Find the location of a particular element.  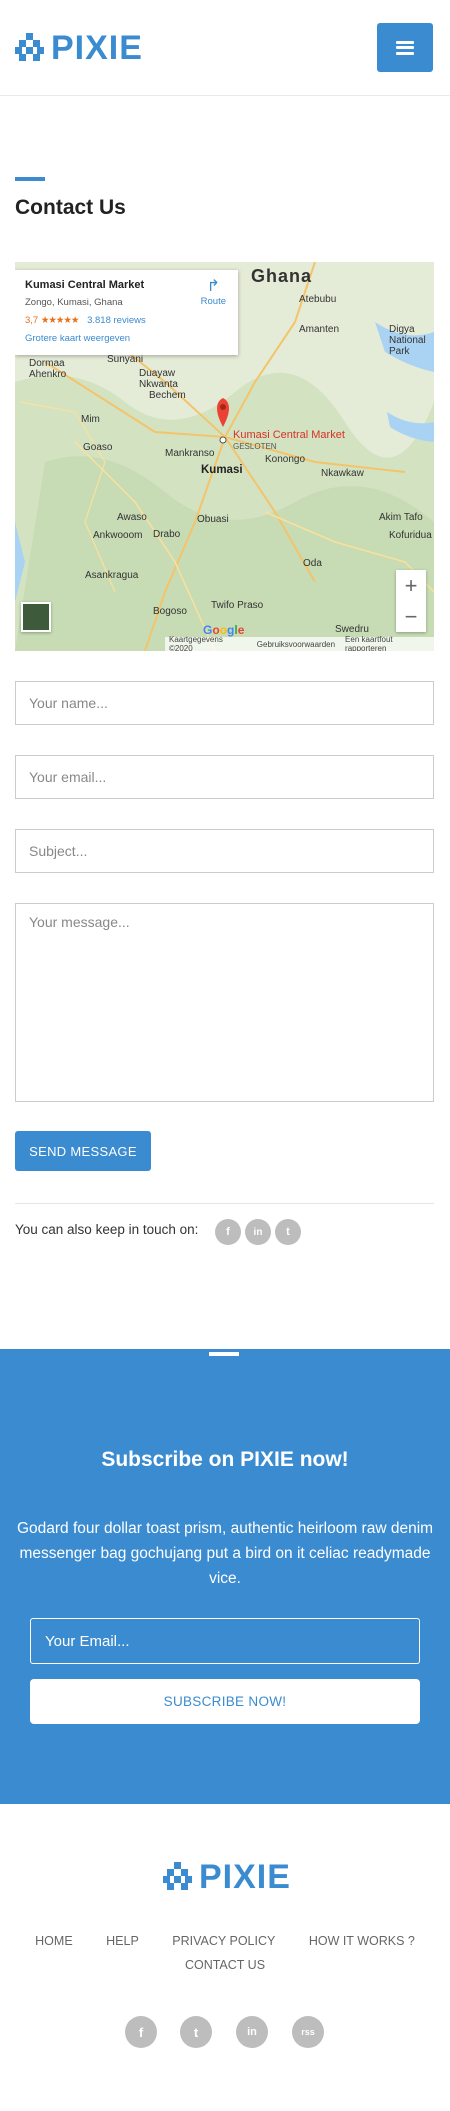

star-icon: ★★★★★ is located at coordinates (60, 320).